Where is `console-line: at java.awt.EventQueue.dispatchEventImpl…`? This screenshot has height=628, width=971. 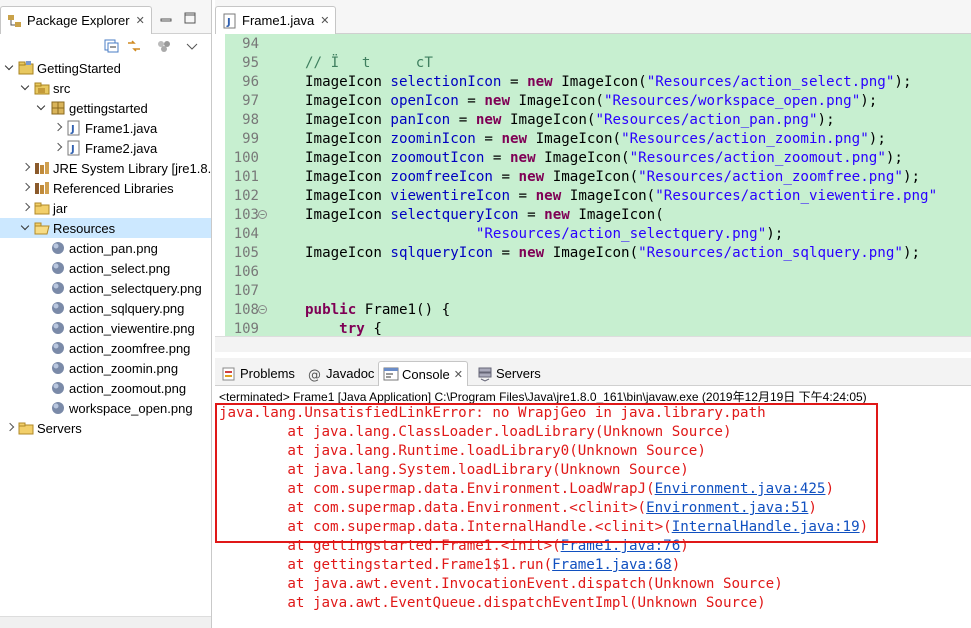 console-line: at java.awt.EventQueue.dispatchEventImpl… is located at coordinates (492, 603).